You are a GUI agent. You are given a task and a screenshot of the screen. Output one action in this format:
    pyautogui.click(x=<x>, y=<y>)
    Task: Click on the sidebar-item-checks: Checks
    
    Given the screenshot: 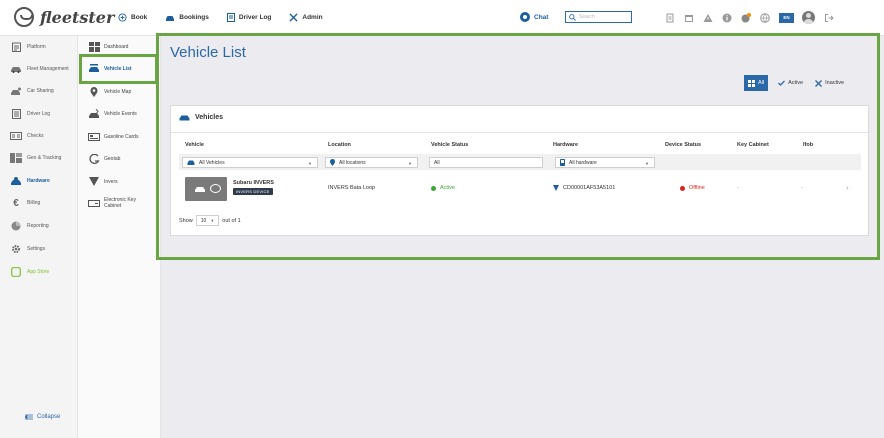 What is the action you would take?
    pyautogui.click(x=27, y=136)
    